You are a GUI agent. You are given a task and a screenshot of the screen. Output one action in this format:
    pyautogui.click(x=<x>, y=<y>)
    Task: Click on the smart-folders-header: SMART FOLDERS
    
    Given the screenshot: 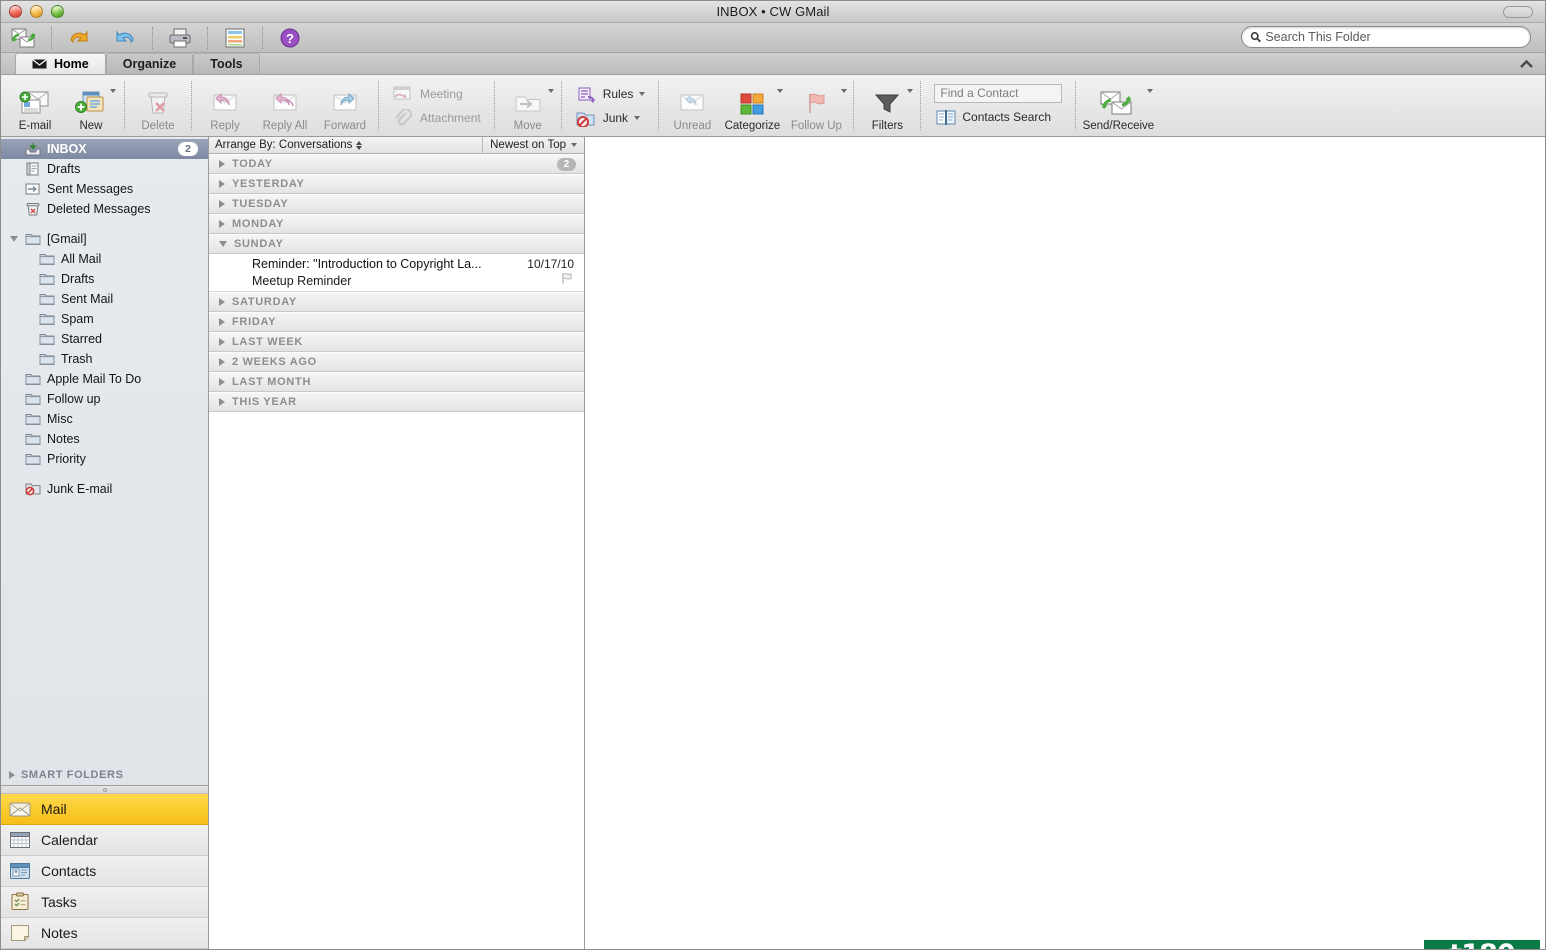 What is the action you would take?
    pyautogui.click(x=104, y=775)
    